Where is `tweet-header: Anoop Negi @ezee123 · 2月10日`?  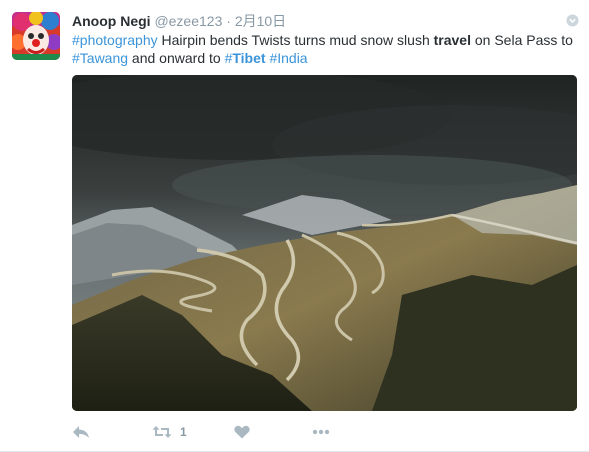 tweet-header: Anoop Negi @ezee123 · 2月10日 is located at coordinates (315, 21).